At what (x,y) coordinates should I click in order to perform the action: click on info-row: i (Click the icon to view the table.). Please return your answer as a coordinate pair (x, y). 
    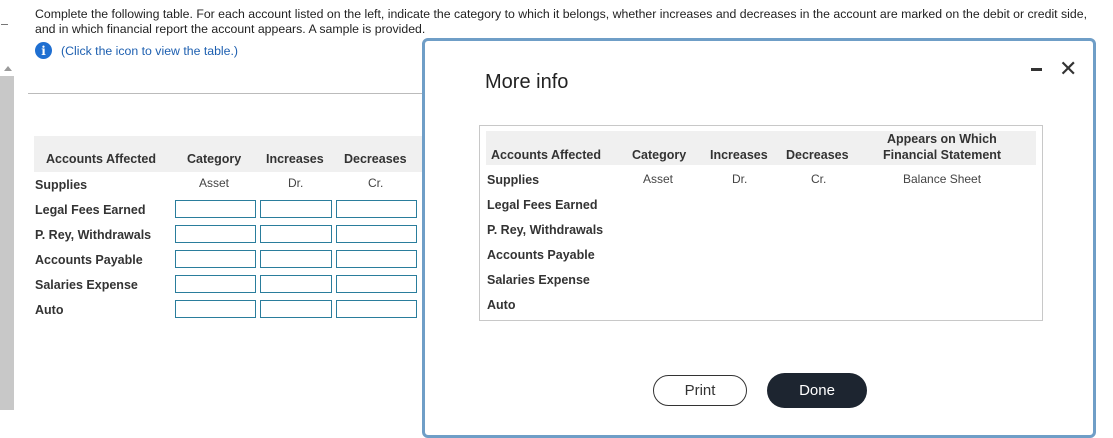
    Looking at the image, I should click on (136, 50).